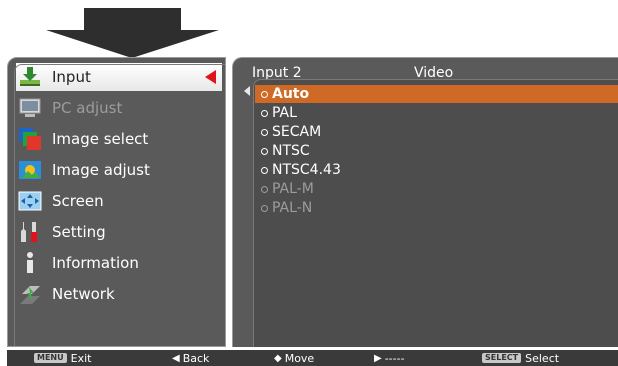 Image resolution: width=618 pixels, height=366 pixels. I want to click on menu-label: Network, so click(83, 294).